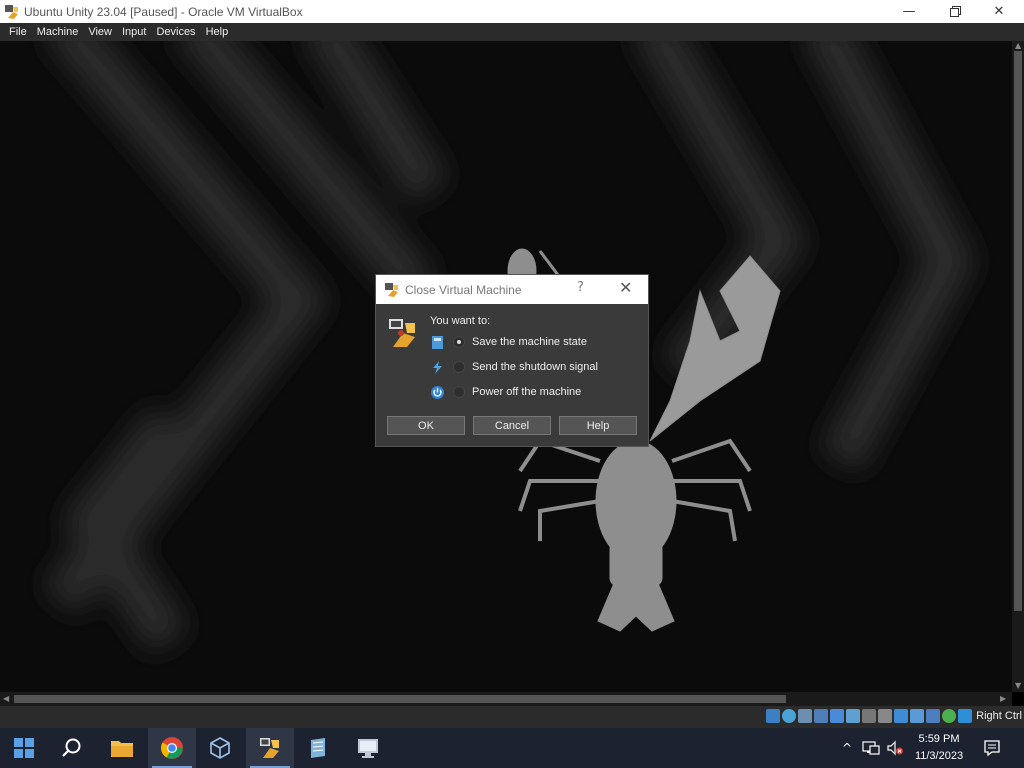 The width and height of the screenshot is (1024, 768). Describe the element at coordinates (463, 289) in the screenshot. I see `dialog-title: Close Virtual Machine` at that location.